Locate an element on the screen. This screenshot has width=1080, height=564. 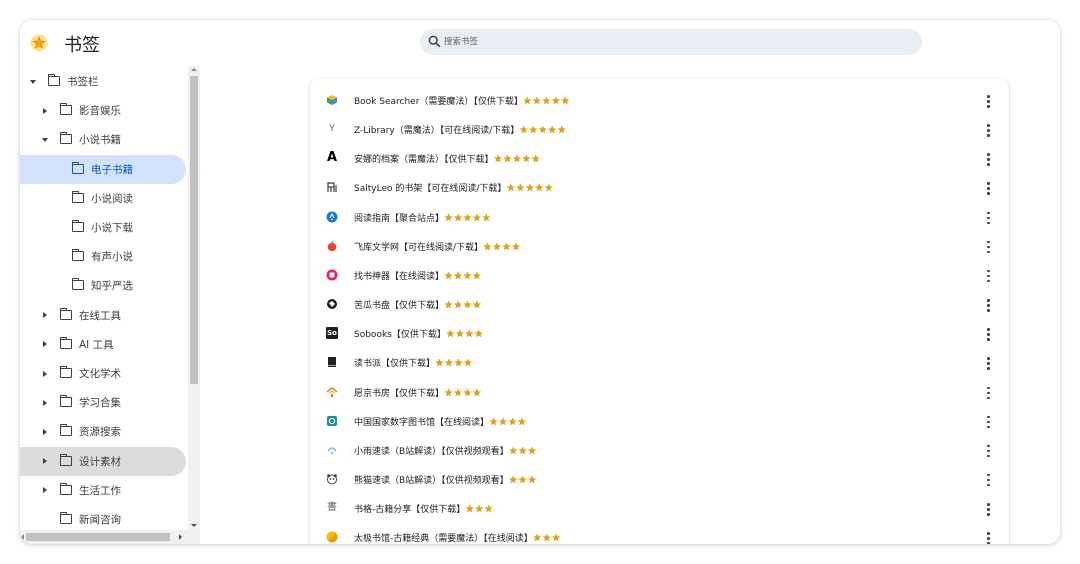
header: 书签 is located at coordinates (540, 43).